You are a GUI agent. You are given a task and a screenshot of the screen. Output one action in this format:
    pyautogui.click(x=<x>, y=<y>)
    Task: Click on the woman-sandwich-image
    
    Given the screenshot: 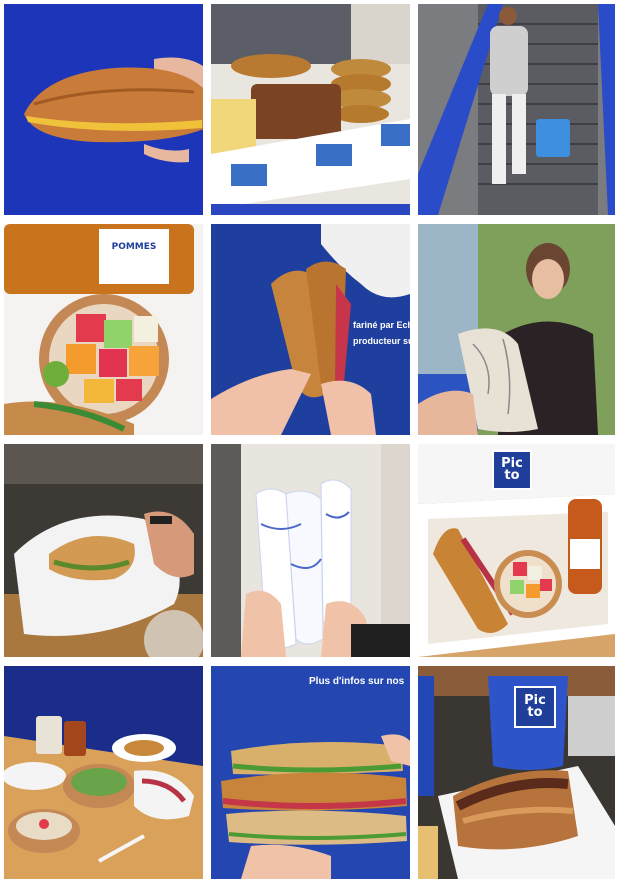 What is the action you would take?
    pyautogui.click(x=516, y=329)
    